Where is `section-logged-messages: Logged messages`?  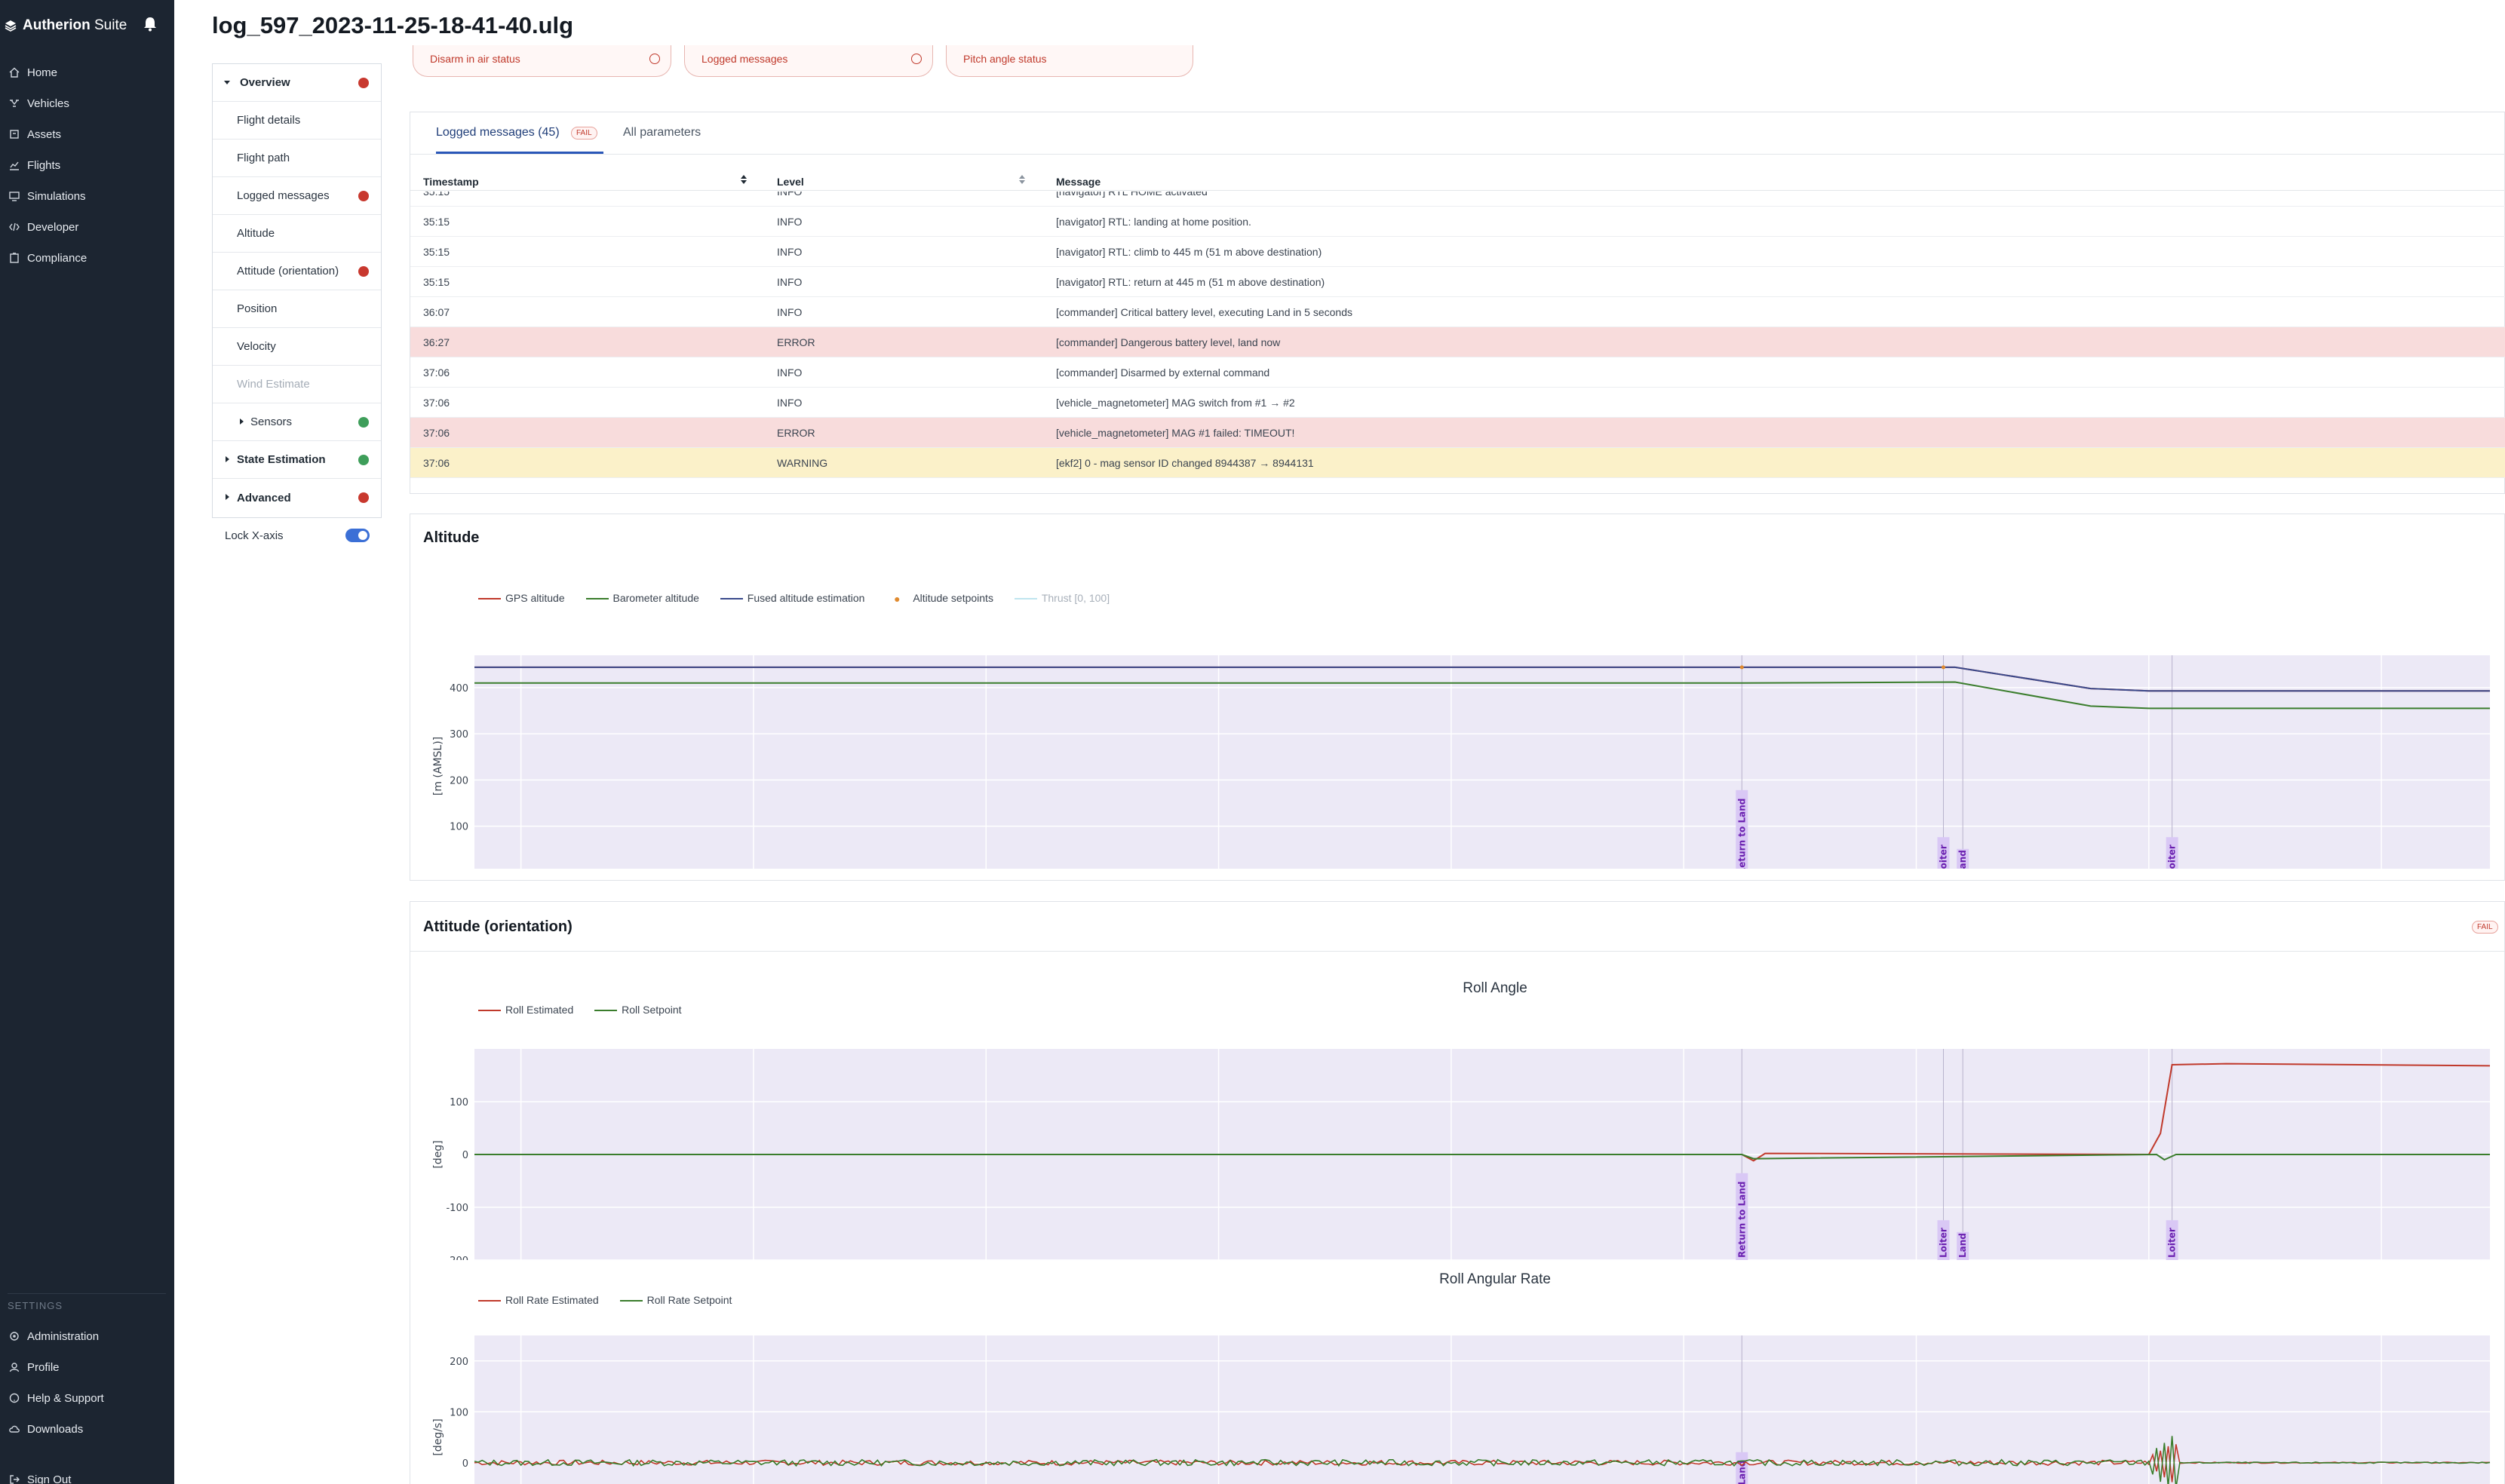
section-logged-messages: Logged messages is located at coordinates (297, 196).